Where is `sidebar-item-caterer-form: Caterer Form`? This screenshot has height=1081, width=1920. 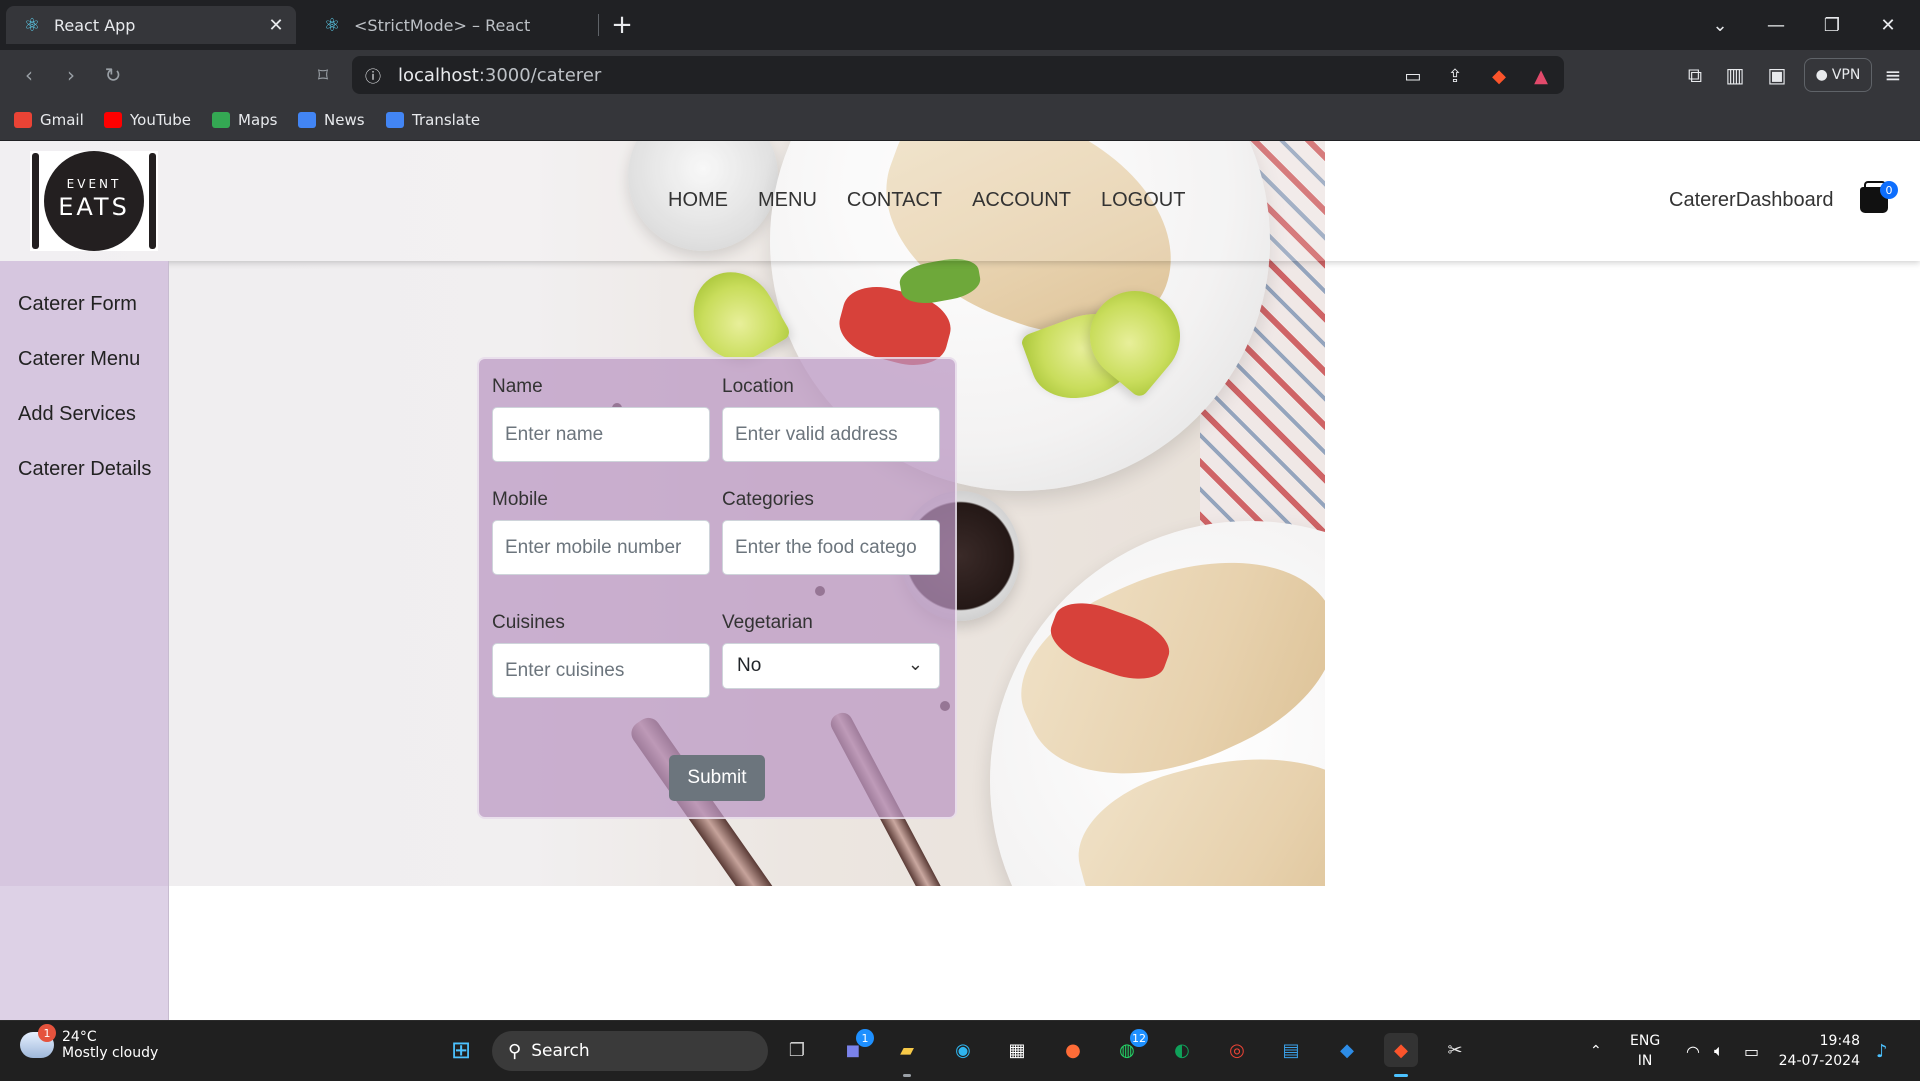
sidebar-item-caterer-form: Caterer Form is located at coordinates (77, 304).